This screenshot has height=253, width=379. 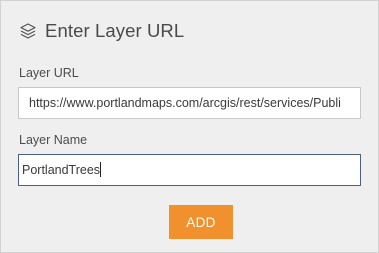 I want to click on add-button: ADD, so click(x=201, y=222).